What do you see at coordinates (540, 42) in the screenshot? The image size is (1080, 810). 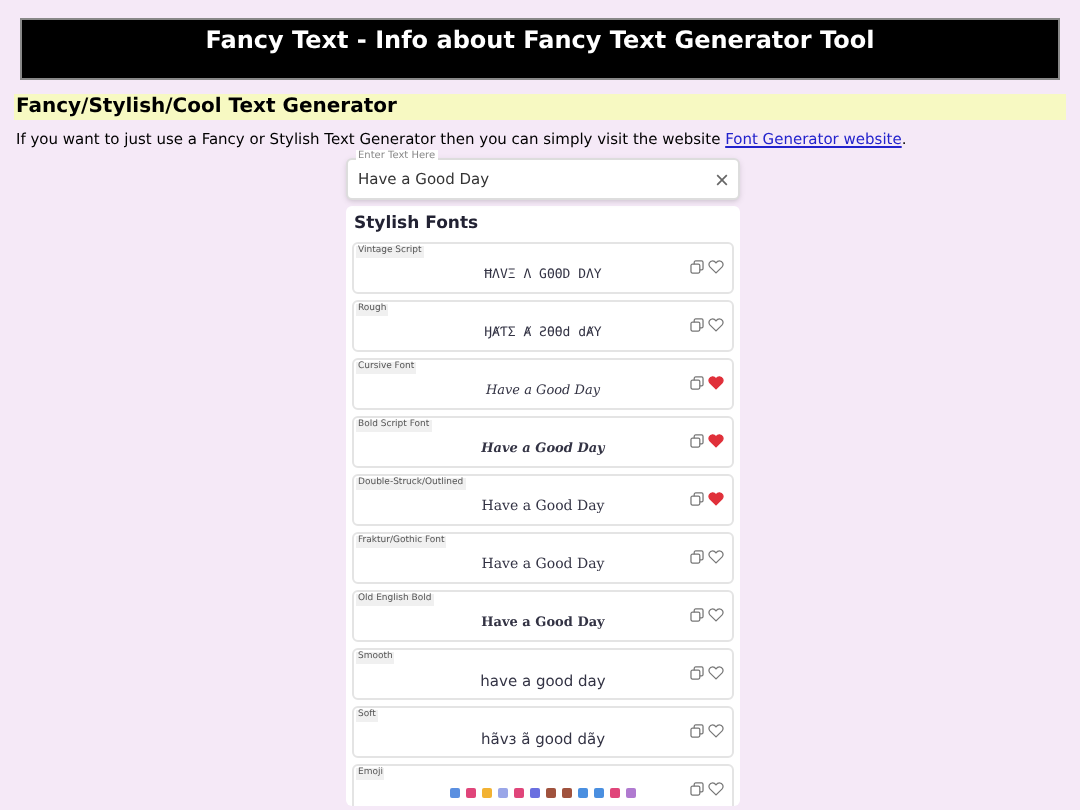 I see `page-title: Fancy Text - Info about Fancy Text Generator Tool` at bounding box center [540, 42].